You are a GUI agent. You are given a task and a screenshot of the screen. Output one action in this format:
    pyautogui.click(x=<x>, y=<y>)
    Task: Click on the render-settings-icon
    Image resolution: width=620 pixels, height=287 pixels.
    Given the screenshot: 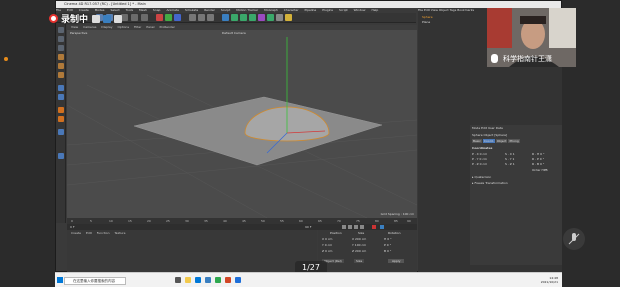 What is the action you would take?
    pyautogui.click(x=210, y=17)
    